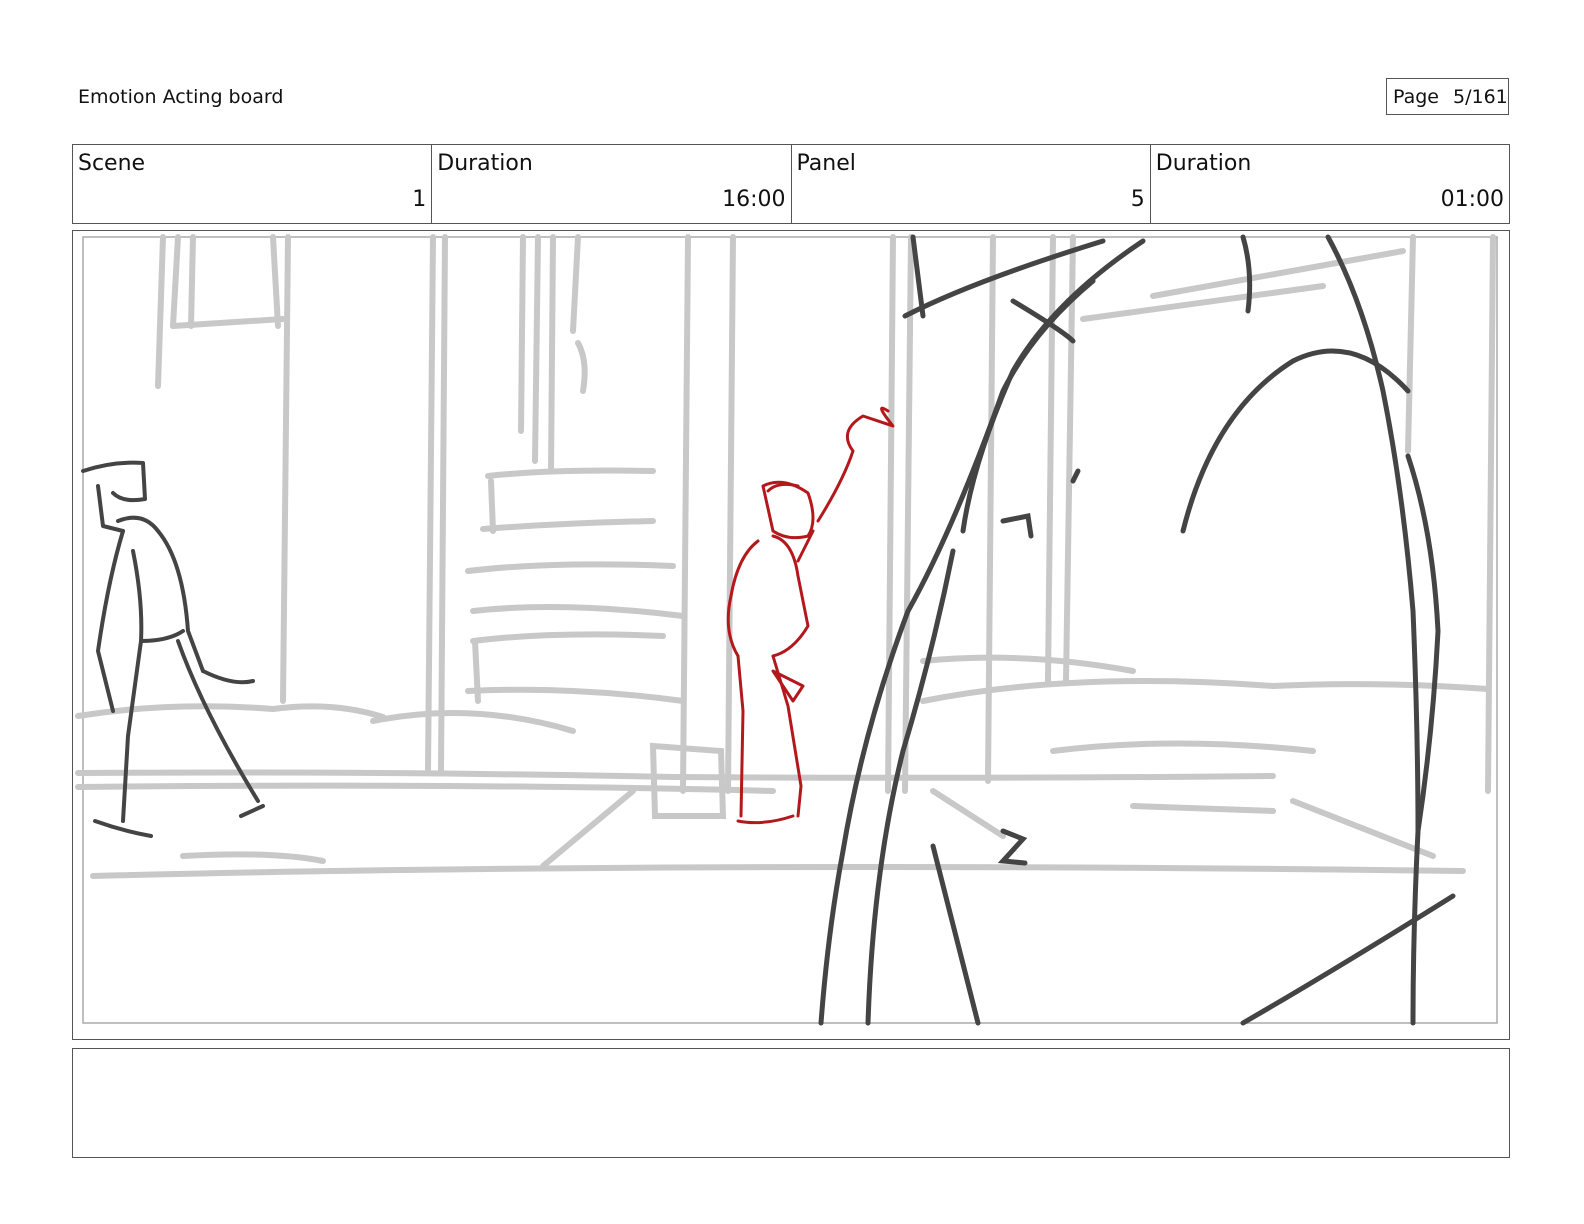 The width and height of the screenshot is (1584, 1224). What do you see at coordinates (1480, 96) in the screenshot?
I see `page-number: 5/161` at bounding box center [1480, 96].